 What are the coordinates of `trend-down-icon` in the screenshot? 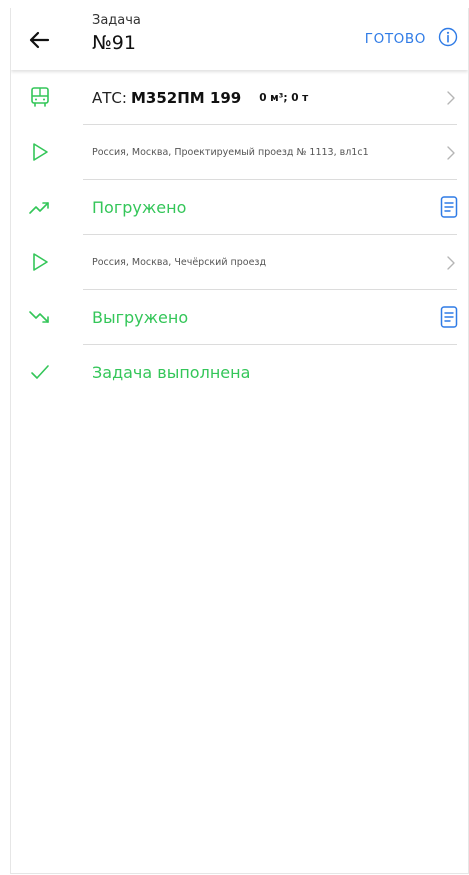 It's located at (39, 317).